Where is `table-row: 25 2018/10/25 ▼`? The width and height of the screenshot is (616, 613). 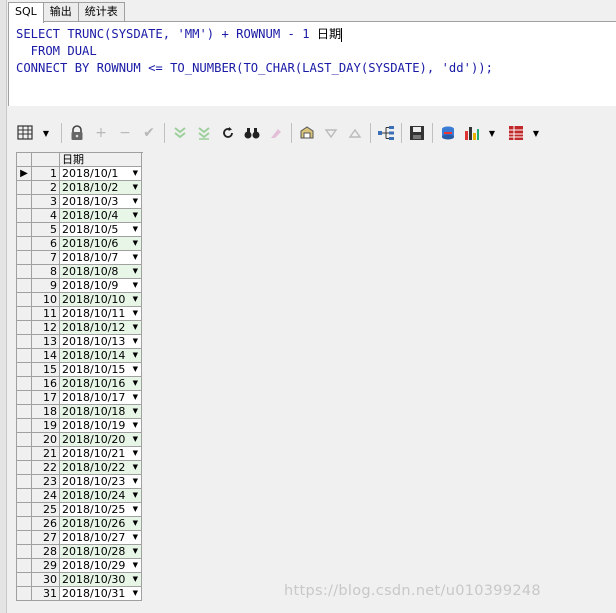 table-row: 25 2018/10/25 ▼ is located at coordinates (80, 510).